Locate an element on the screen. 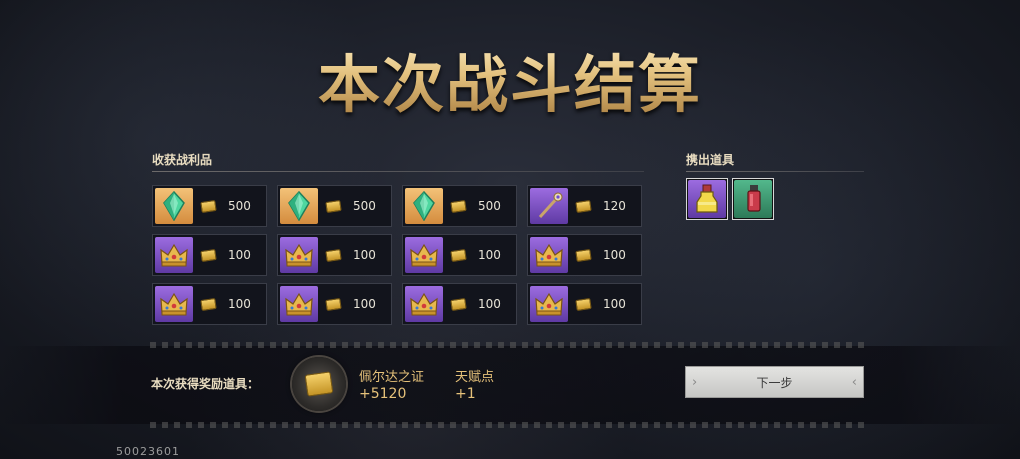  reward-medal-icon is located at coordinates (319, 384).